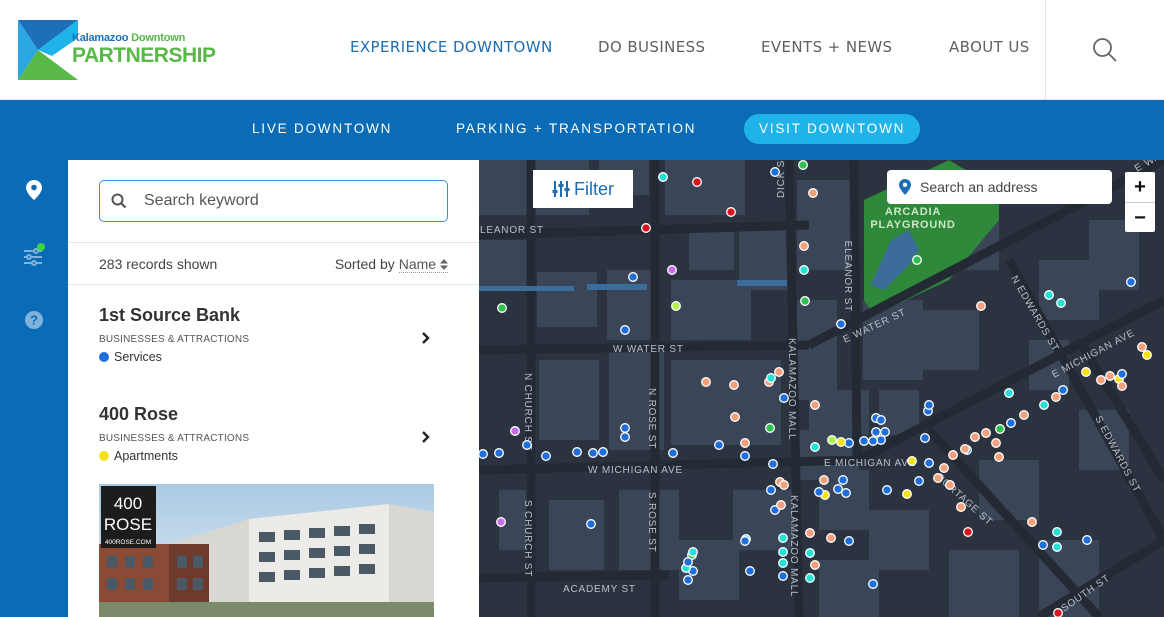 The height and width of the screenshot is (617, 1164). I want to click on rail-filter-button, so click(34, 255).